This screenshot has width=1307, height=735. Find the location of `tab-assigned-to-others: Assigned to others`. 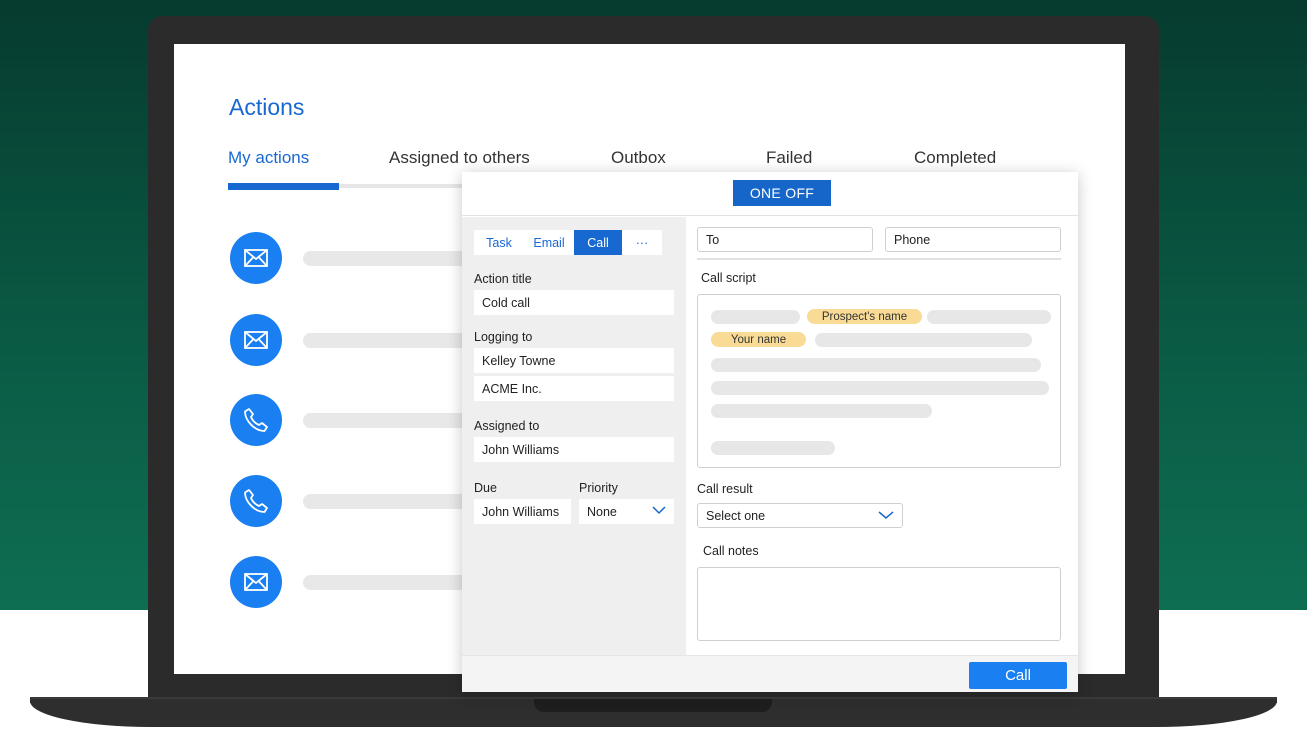

tab-assigned-to-others: Assigned to others is located at coordinates (459, 158).